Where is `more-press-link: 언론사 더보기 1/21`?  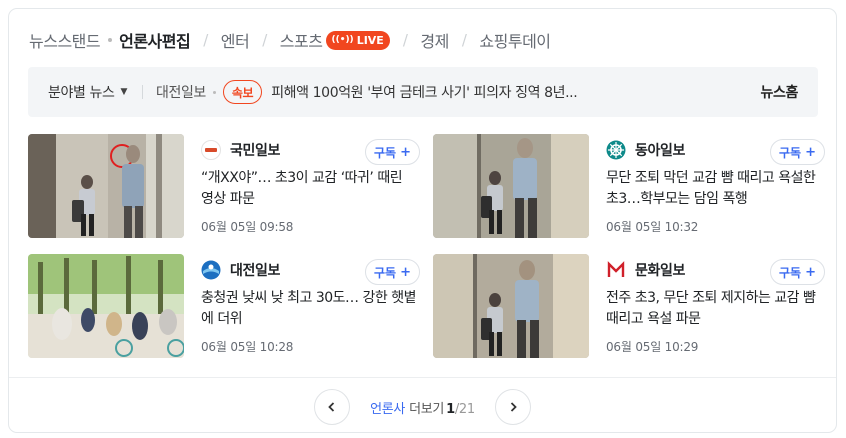
more-press-link: 언론사 더보기 1/21 is located at coordinates (422, 407).